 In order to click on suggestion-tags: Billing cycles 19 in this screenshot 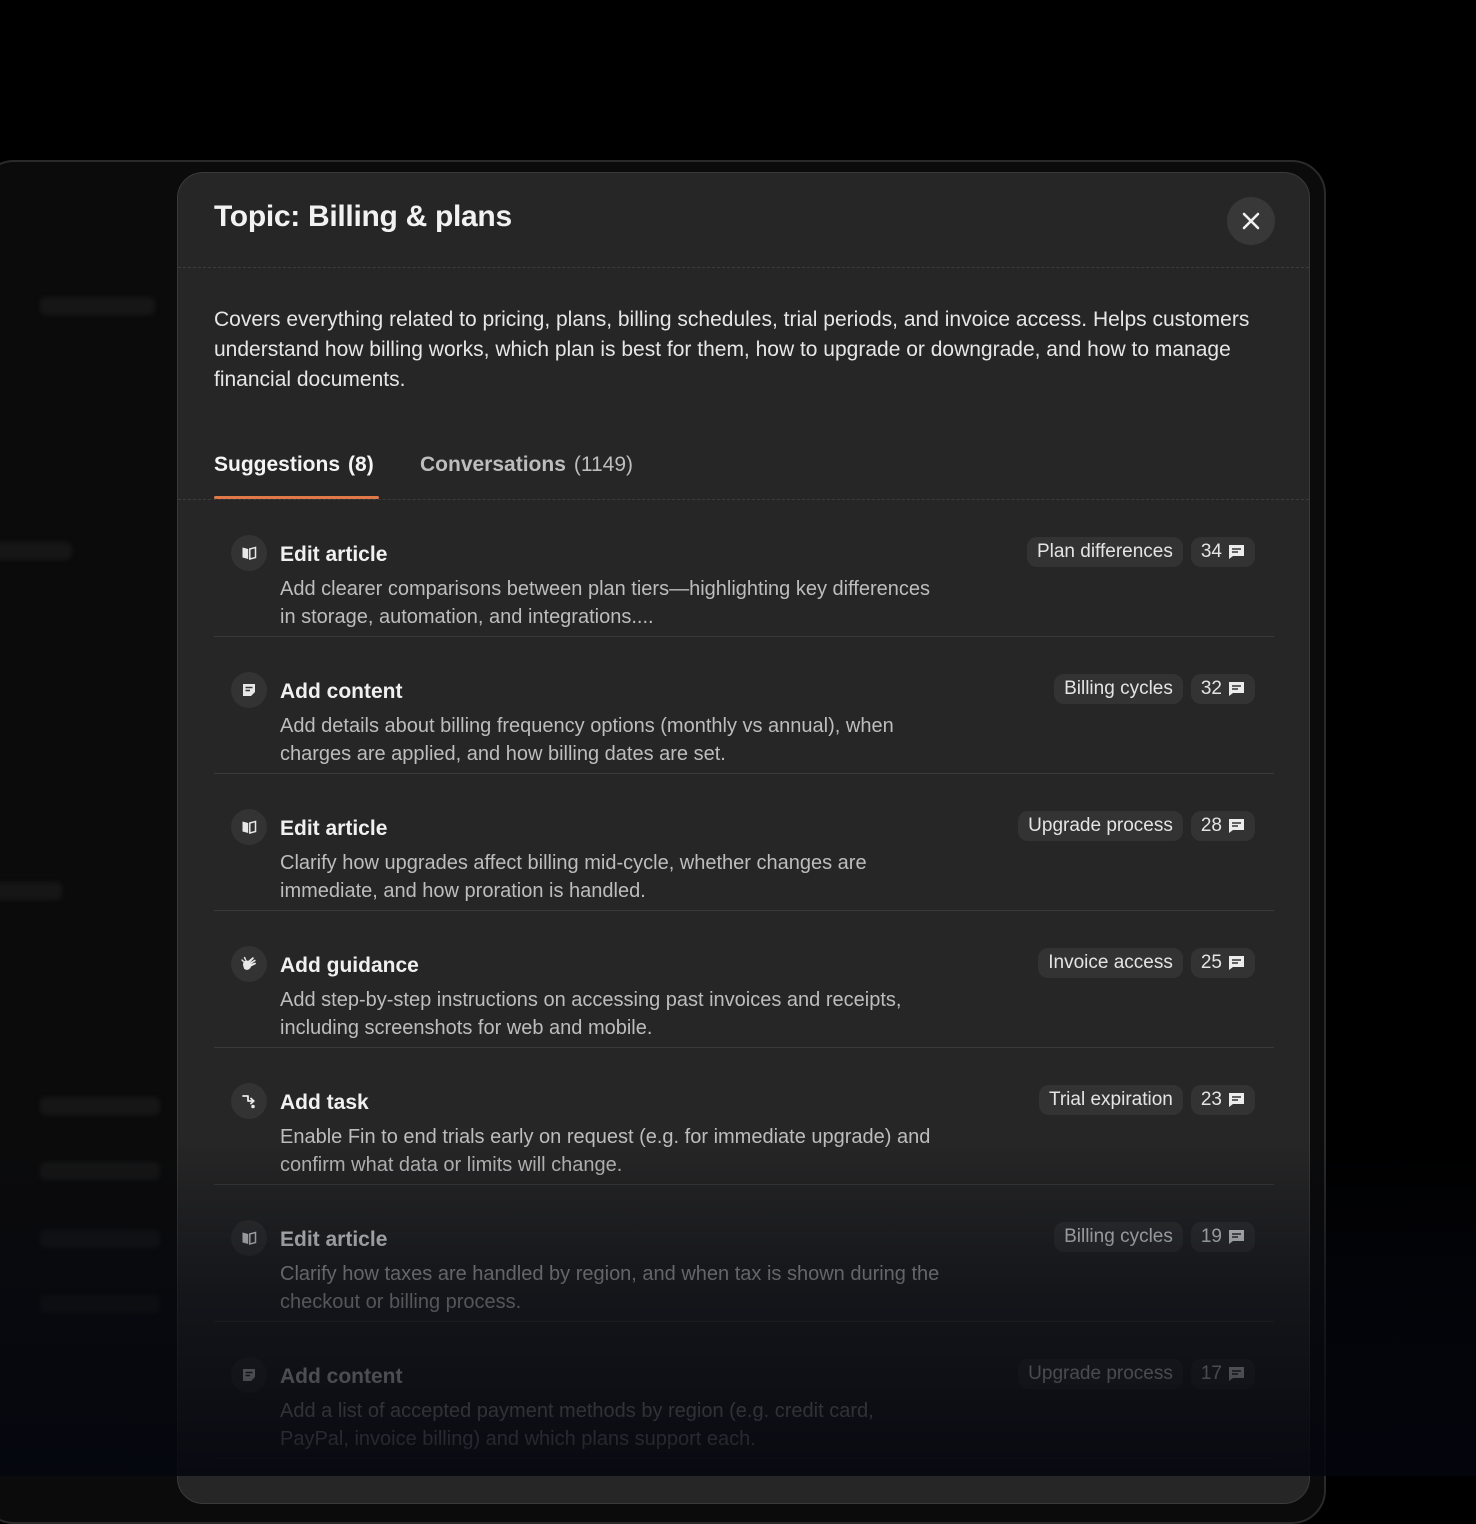, I will do `click(1154, 1237)`.